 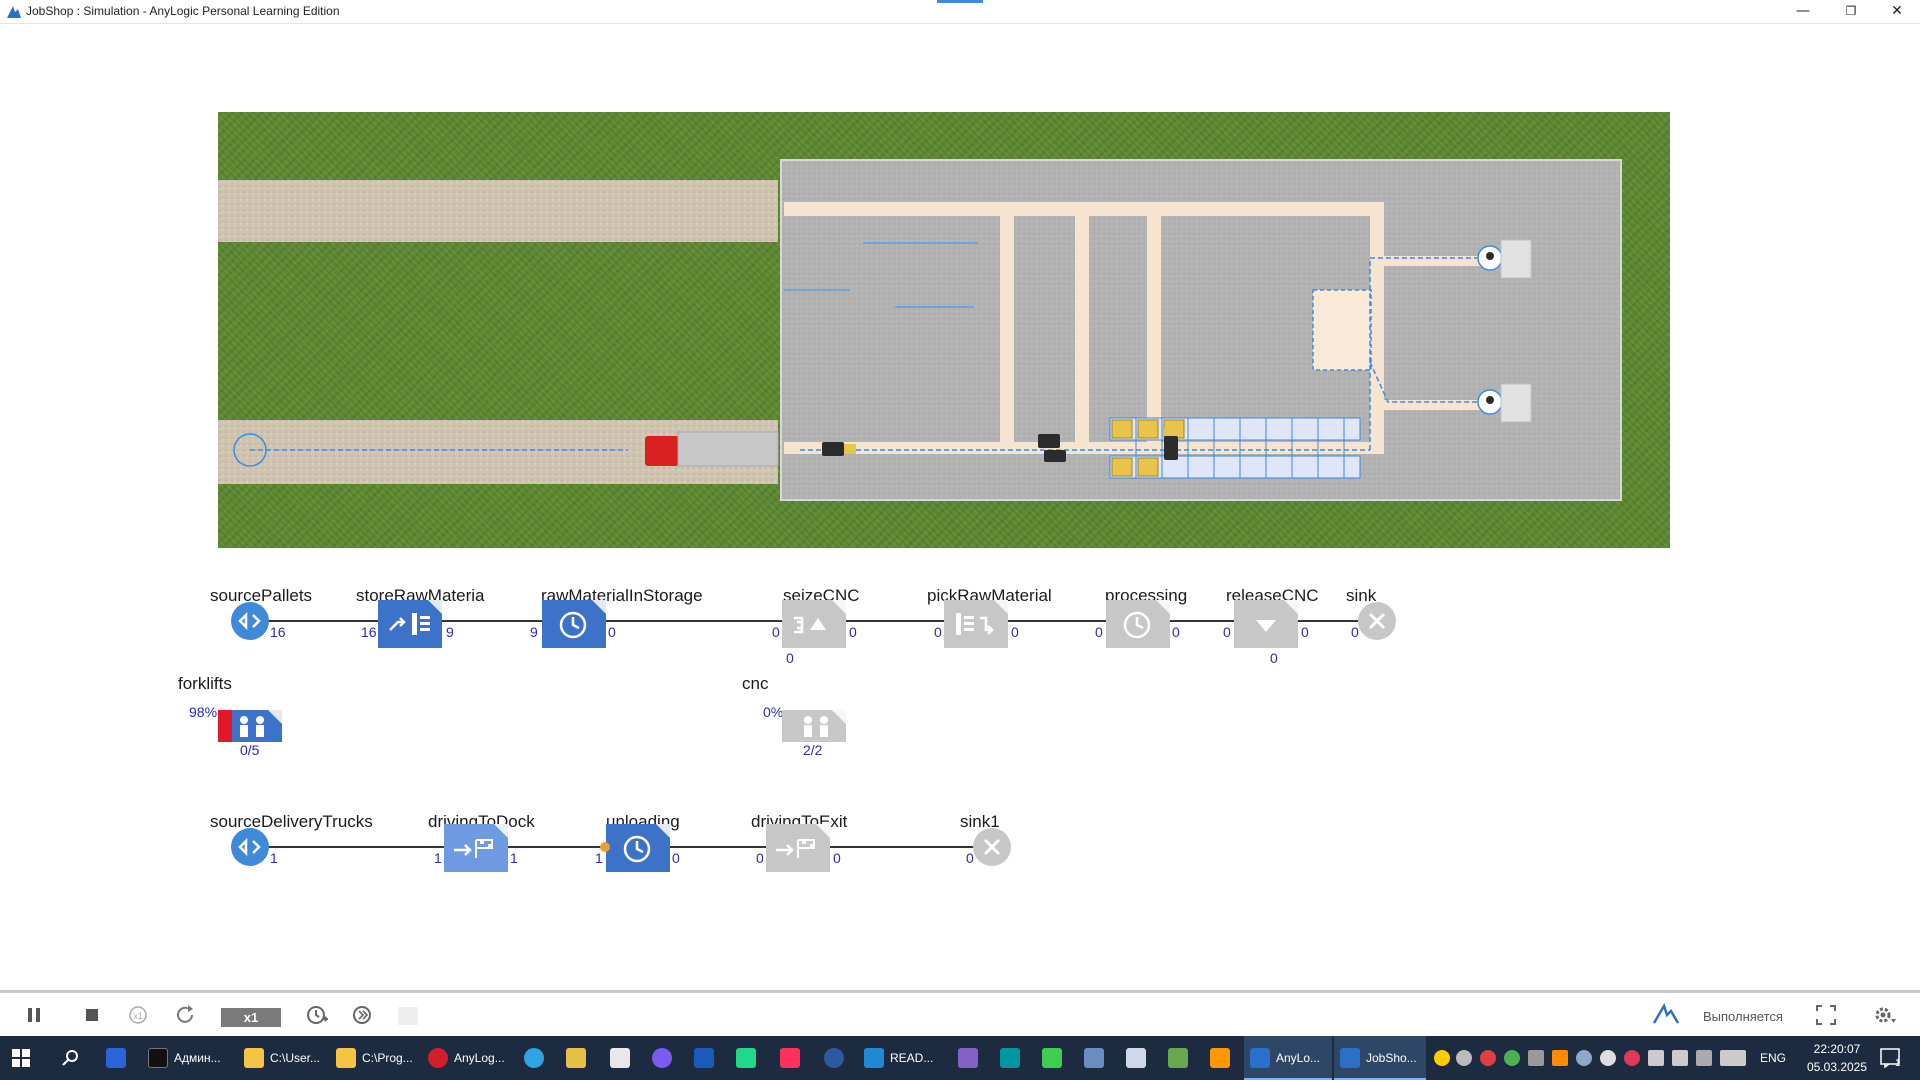 I want to click on maximize-button: ❐, so click(x=1851, y=12).